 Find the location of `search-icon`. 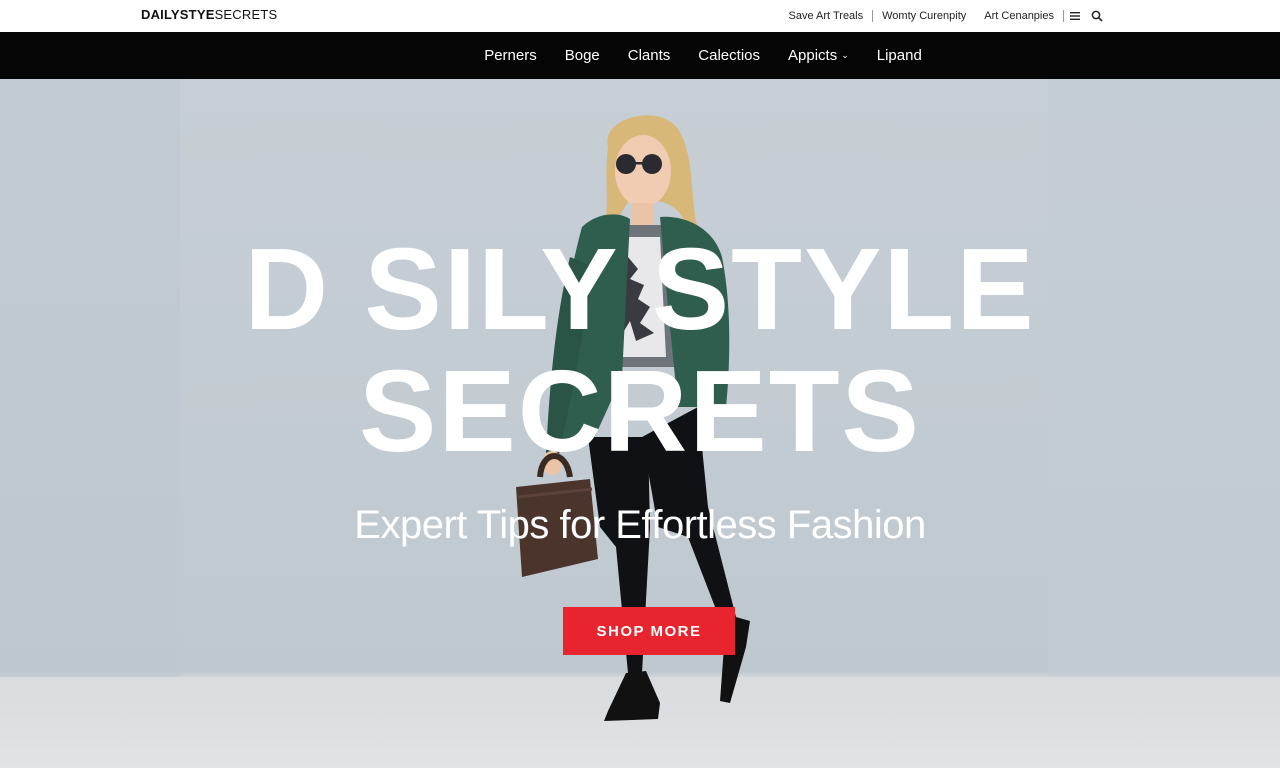

search-icon is located at coordinates (1097, 16).